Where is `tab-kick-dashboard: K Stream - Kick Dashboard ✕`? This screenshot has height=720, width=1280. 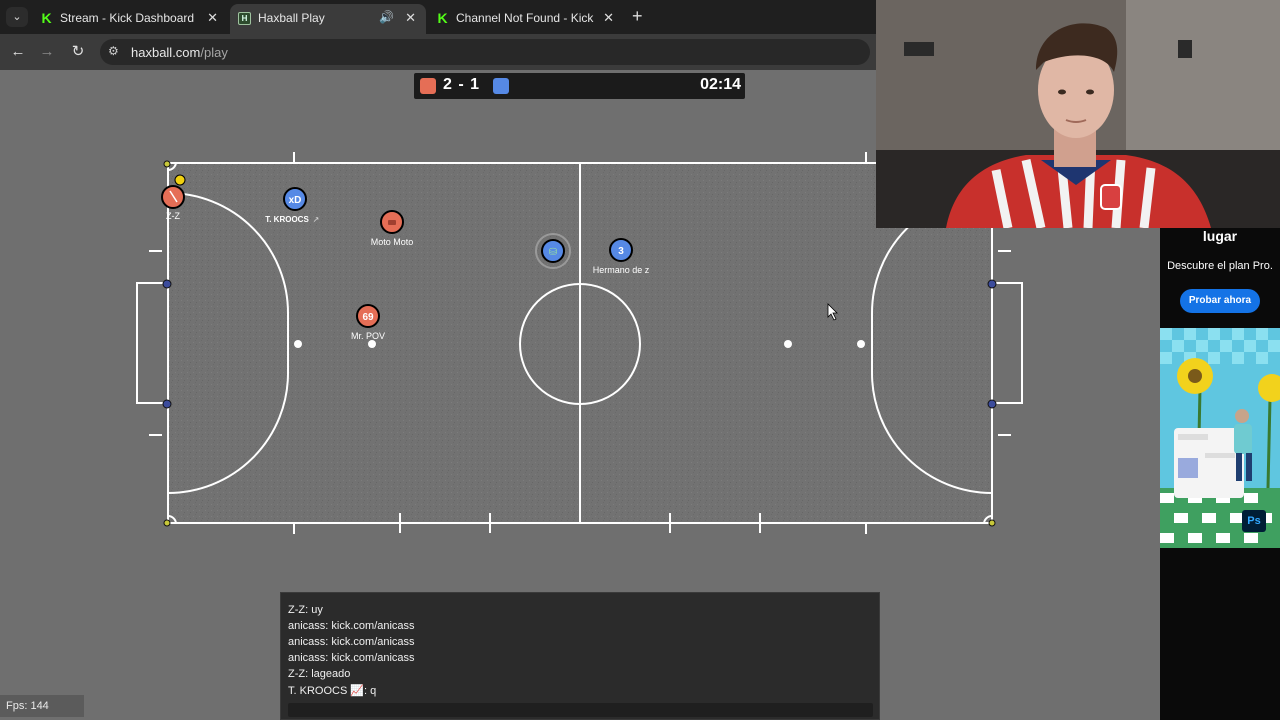
tab-kick-dashboard: K Stream - Kick Dashboard ✕ is located at coordinates (130, 19).